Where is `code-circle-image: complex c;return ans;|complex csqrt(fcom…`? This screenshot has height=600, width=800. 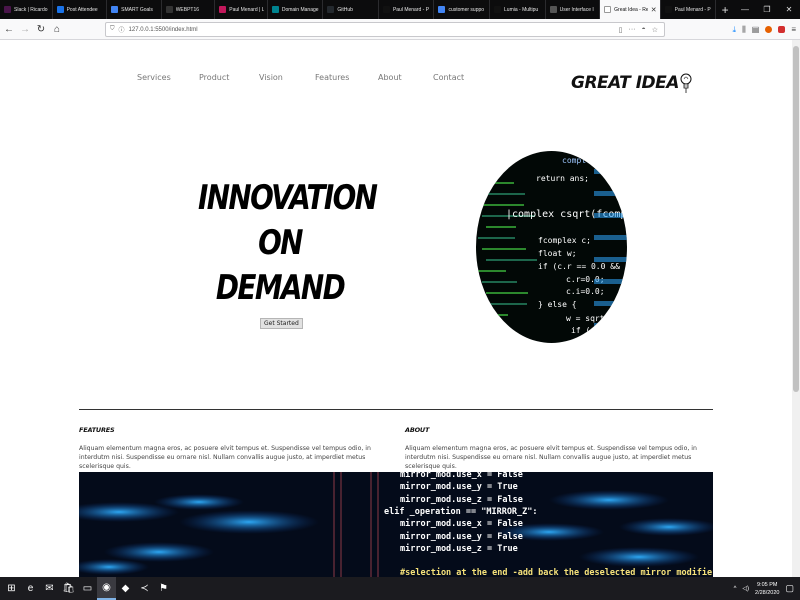 code-circle-image: complex c;return ans;|complex csqrt(fcom… is located at coordinates (551, 247).